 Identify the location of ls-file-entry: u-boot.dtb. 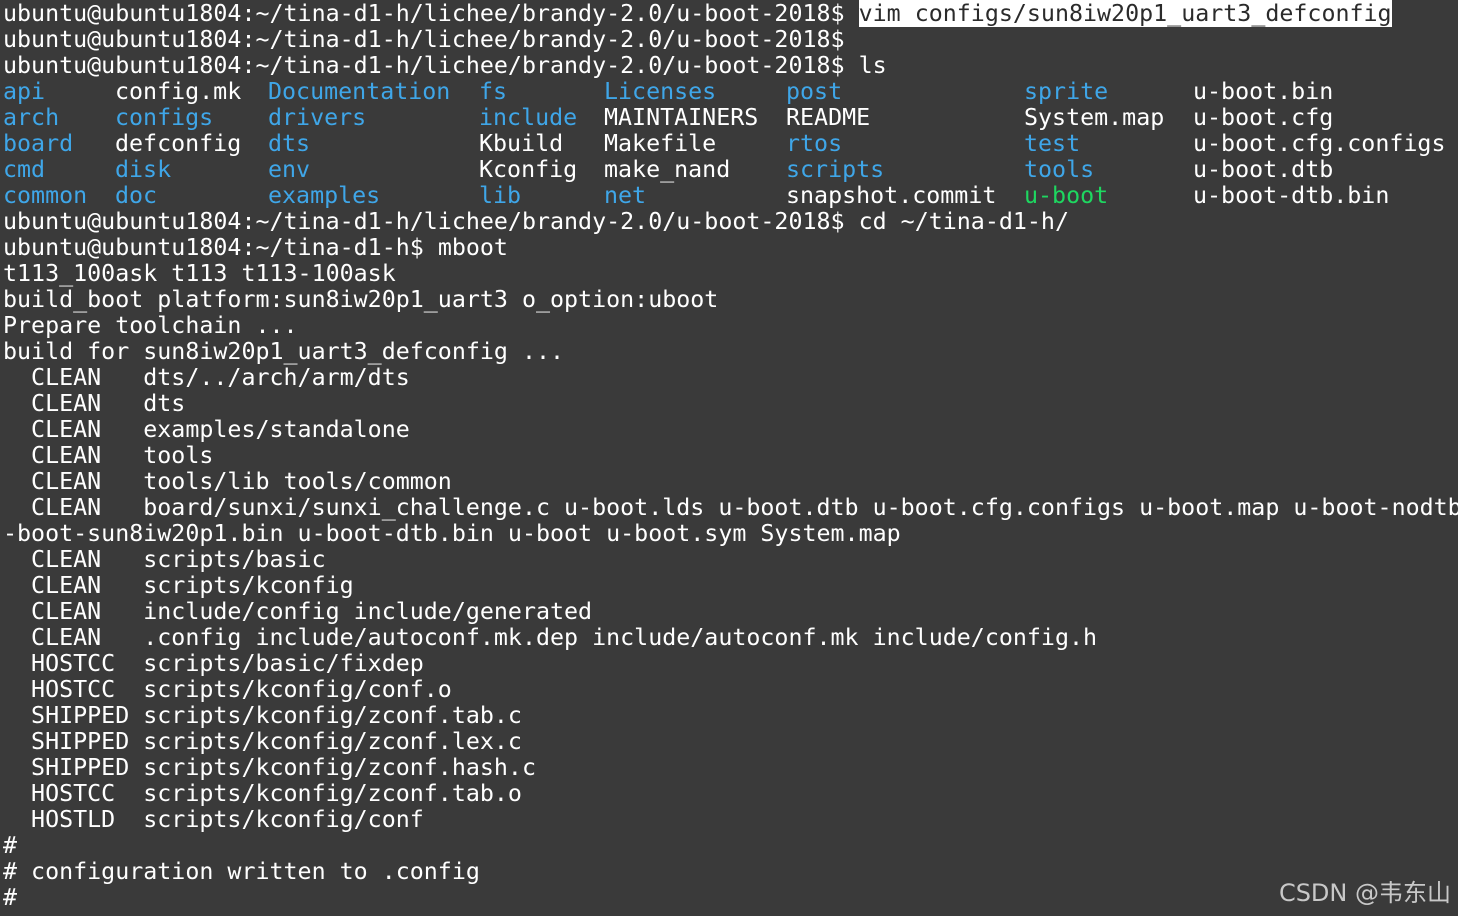
(1263, 169).